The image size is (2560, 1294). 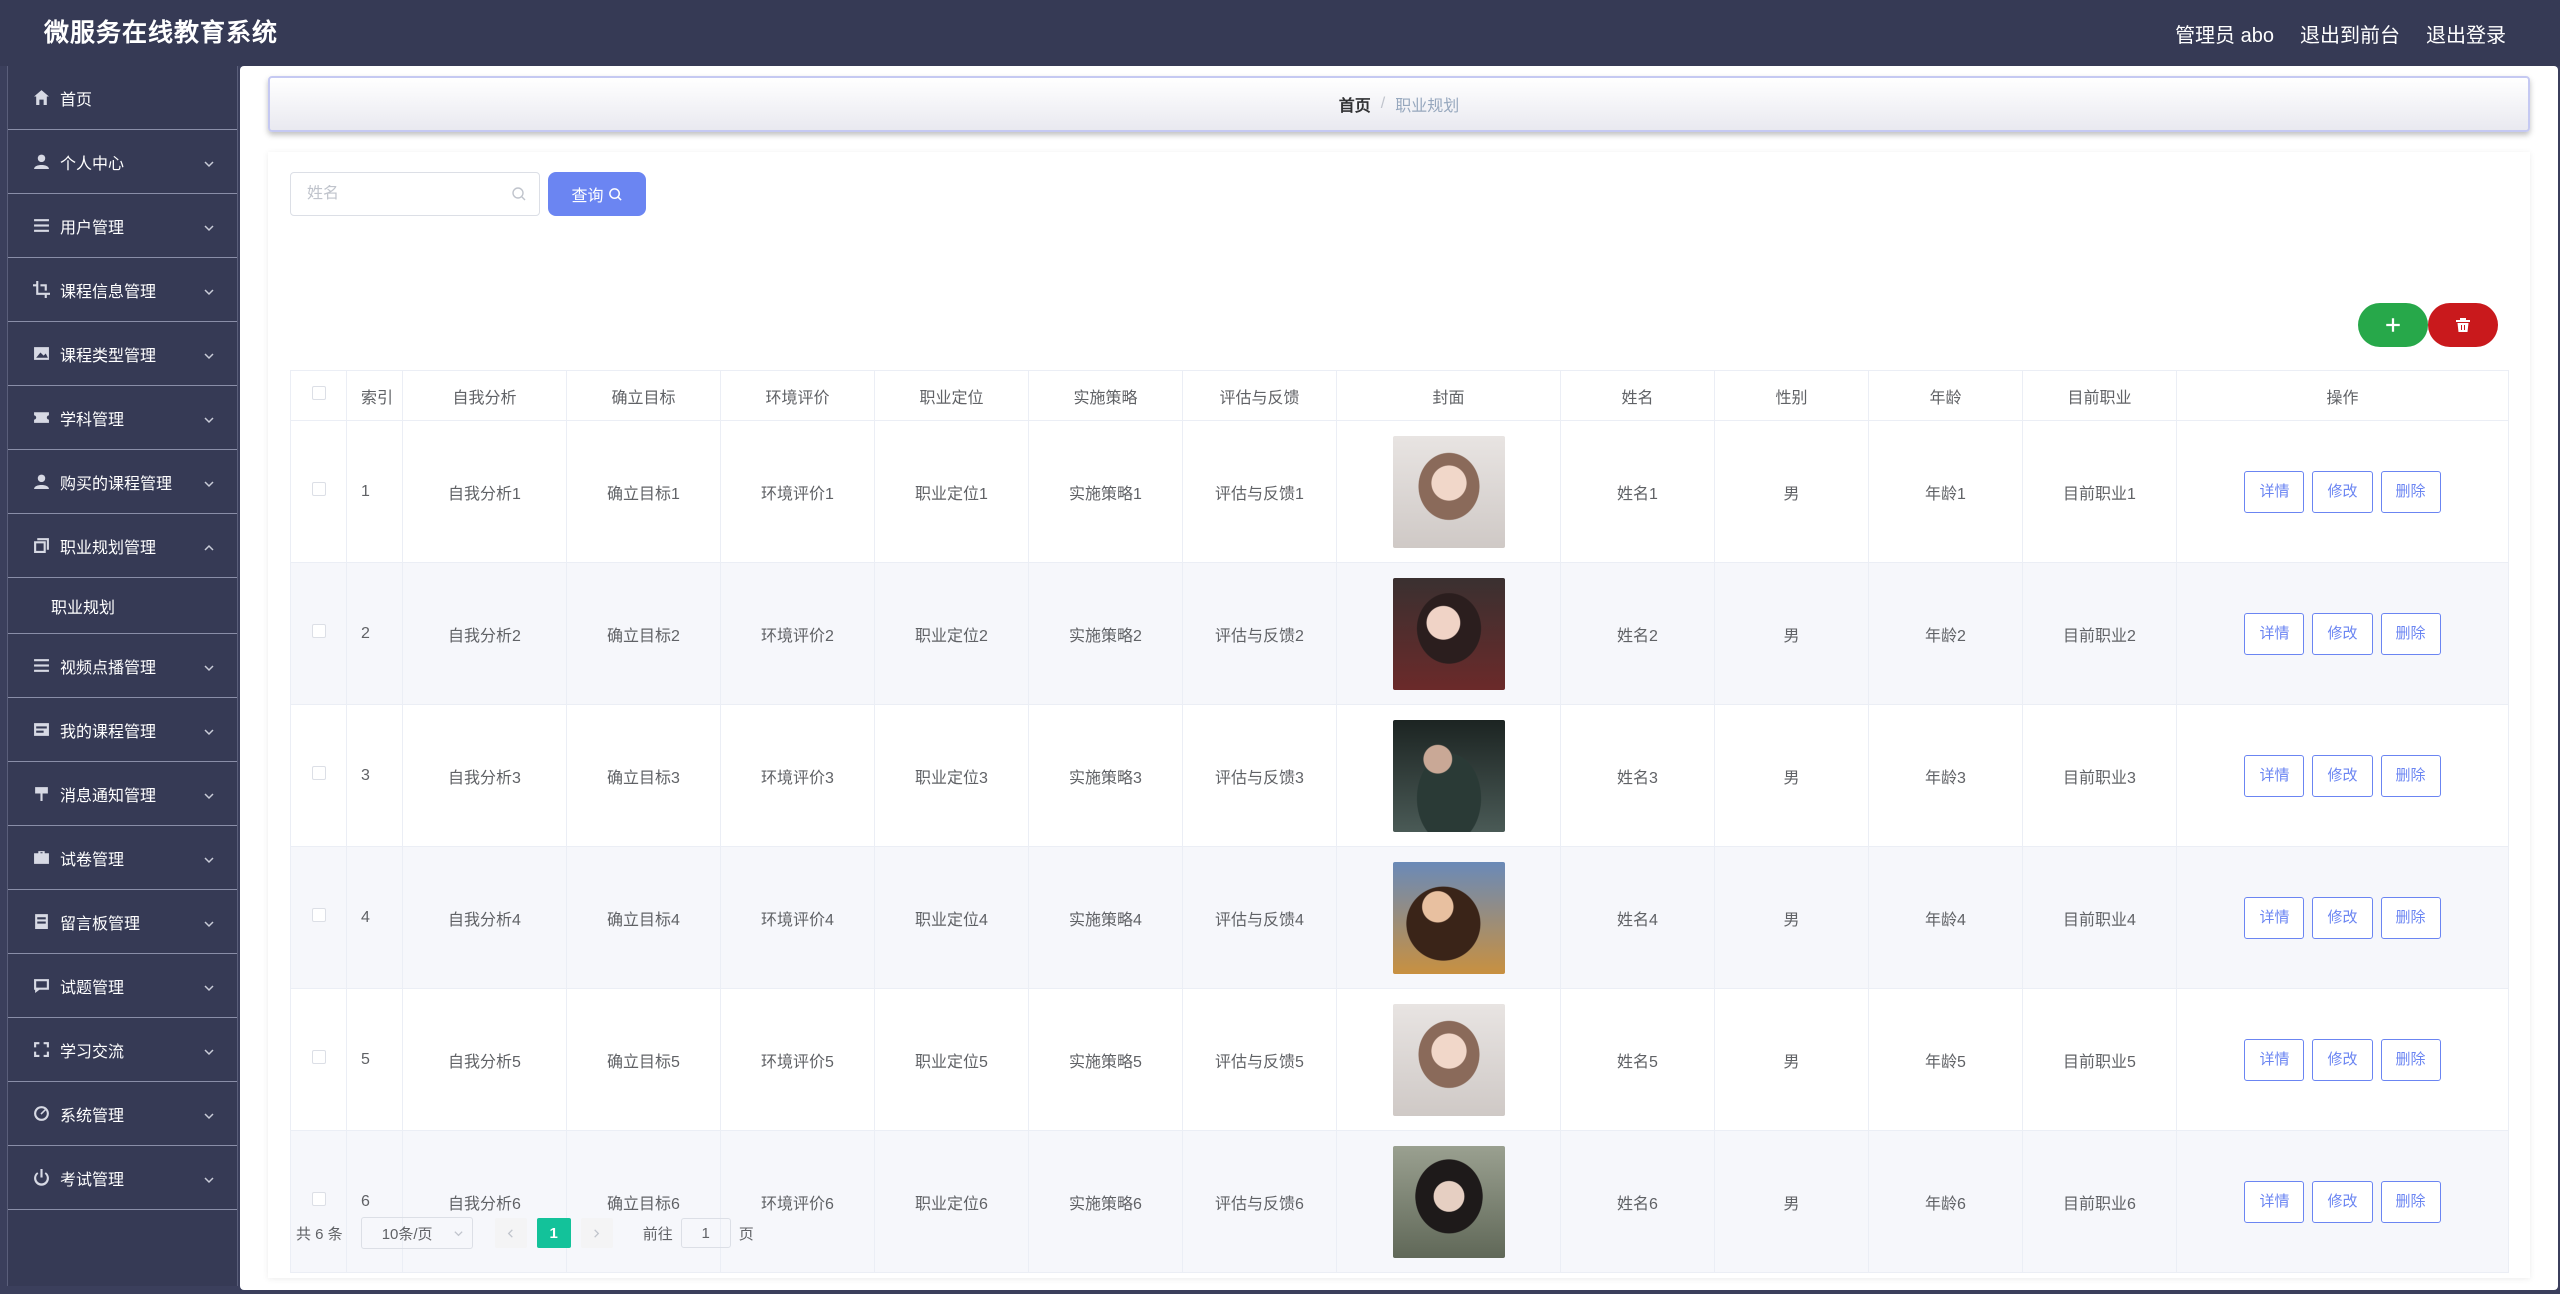 What do you see at coordinates (41, 290) in the screenshot?
I see `crop-icon` at bounding box center [41, 290].